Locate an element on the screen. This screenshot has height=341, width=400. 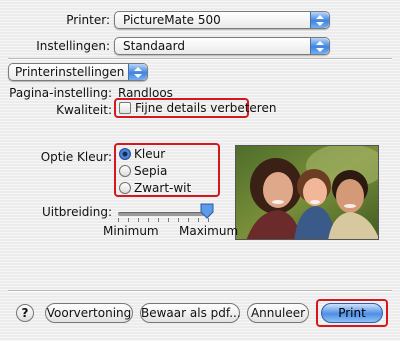
separator-bottom is located at coordinates (200, 291).